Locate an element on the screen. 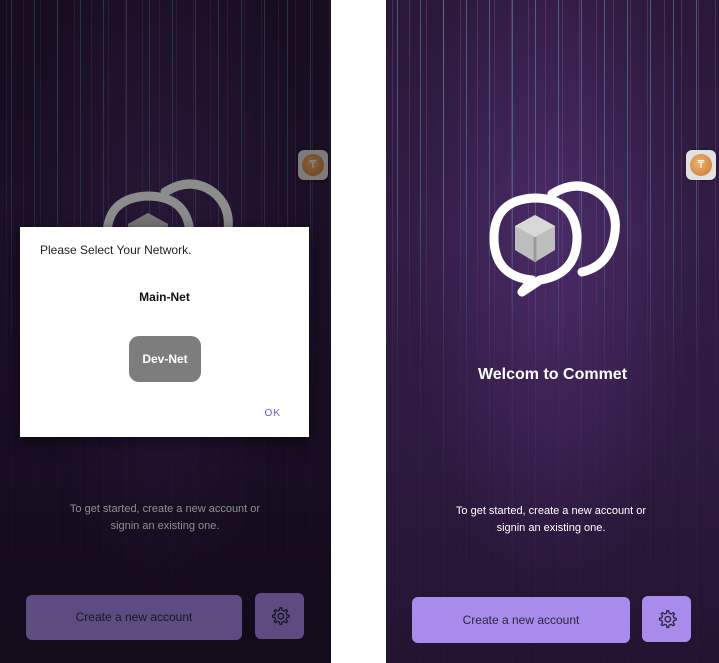 The height and width of the screenshot is (663, 719). avatar: ₸ is located at coordinates (701, 165).